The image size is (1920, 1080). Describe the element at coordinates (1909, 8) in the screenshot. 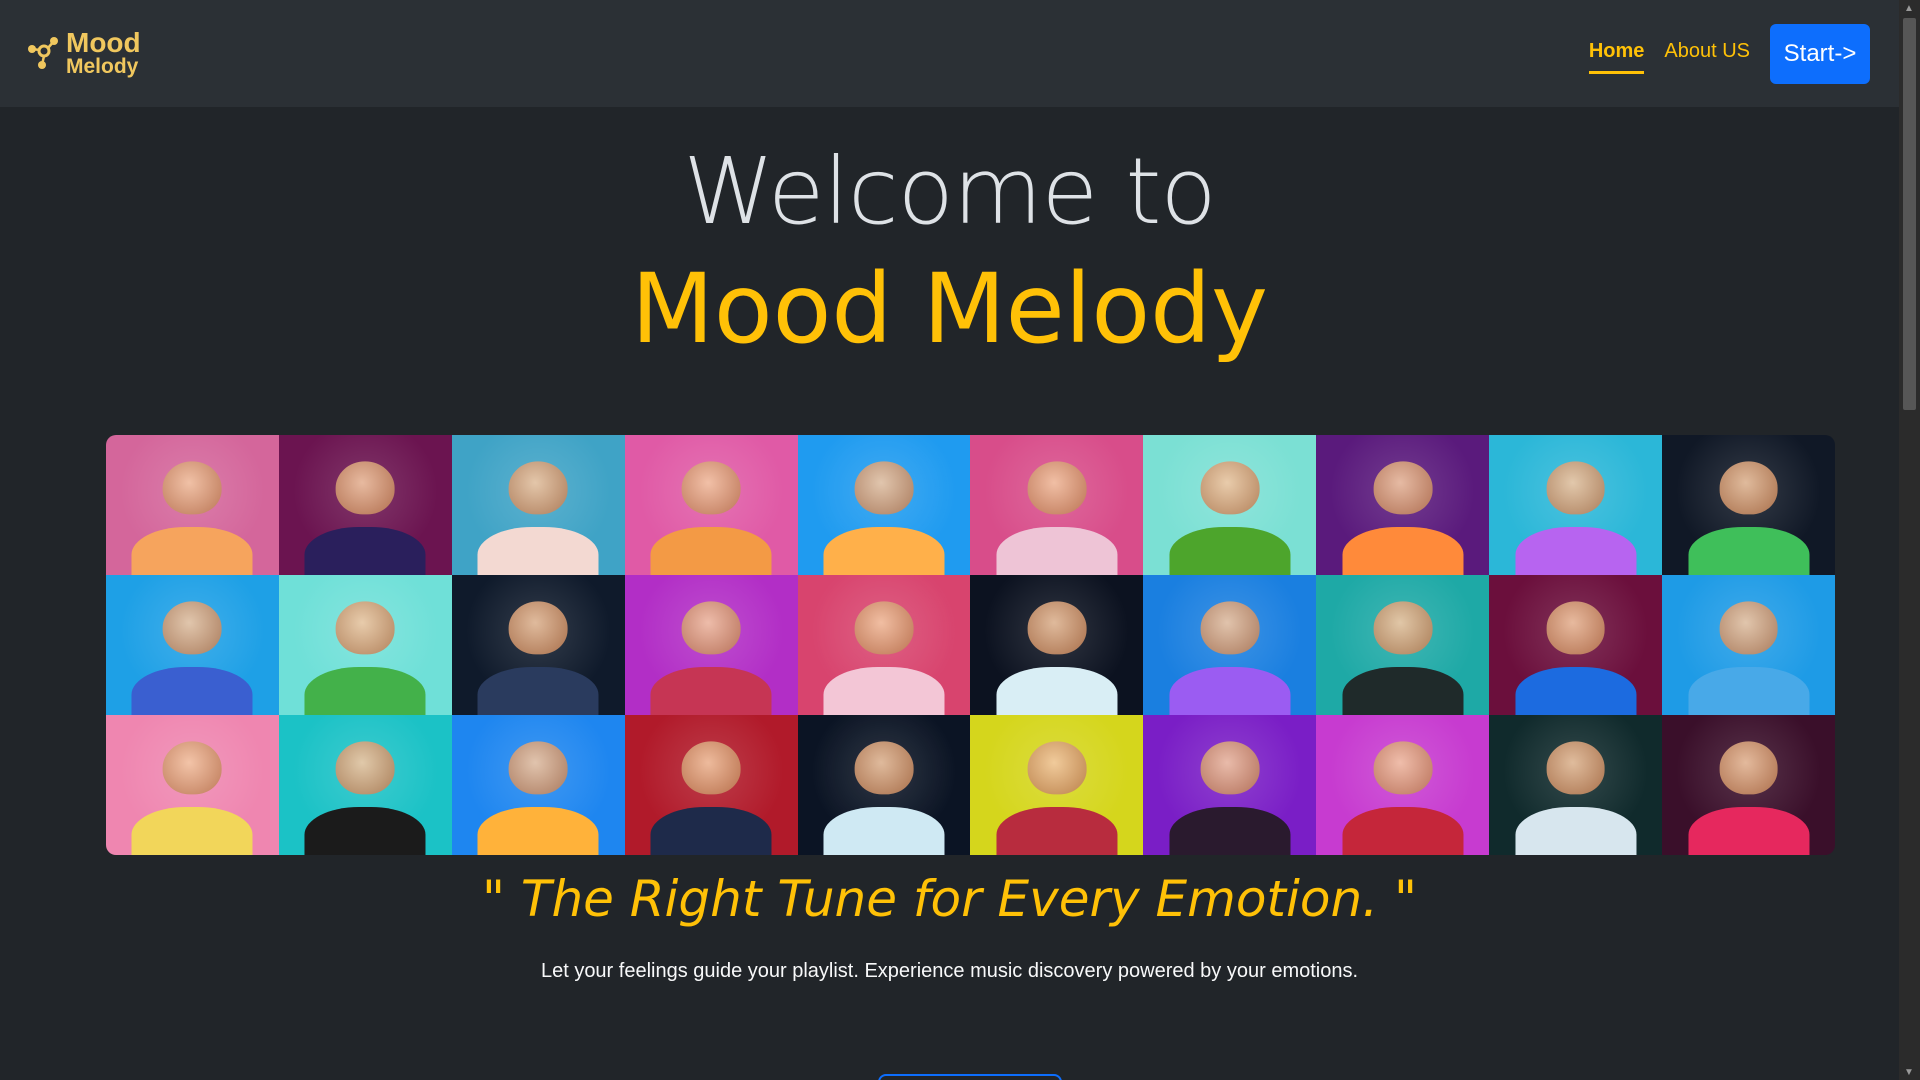

I see `scroll-up-arrow-icon: ▲` at that location.